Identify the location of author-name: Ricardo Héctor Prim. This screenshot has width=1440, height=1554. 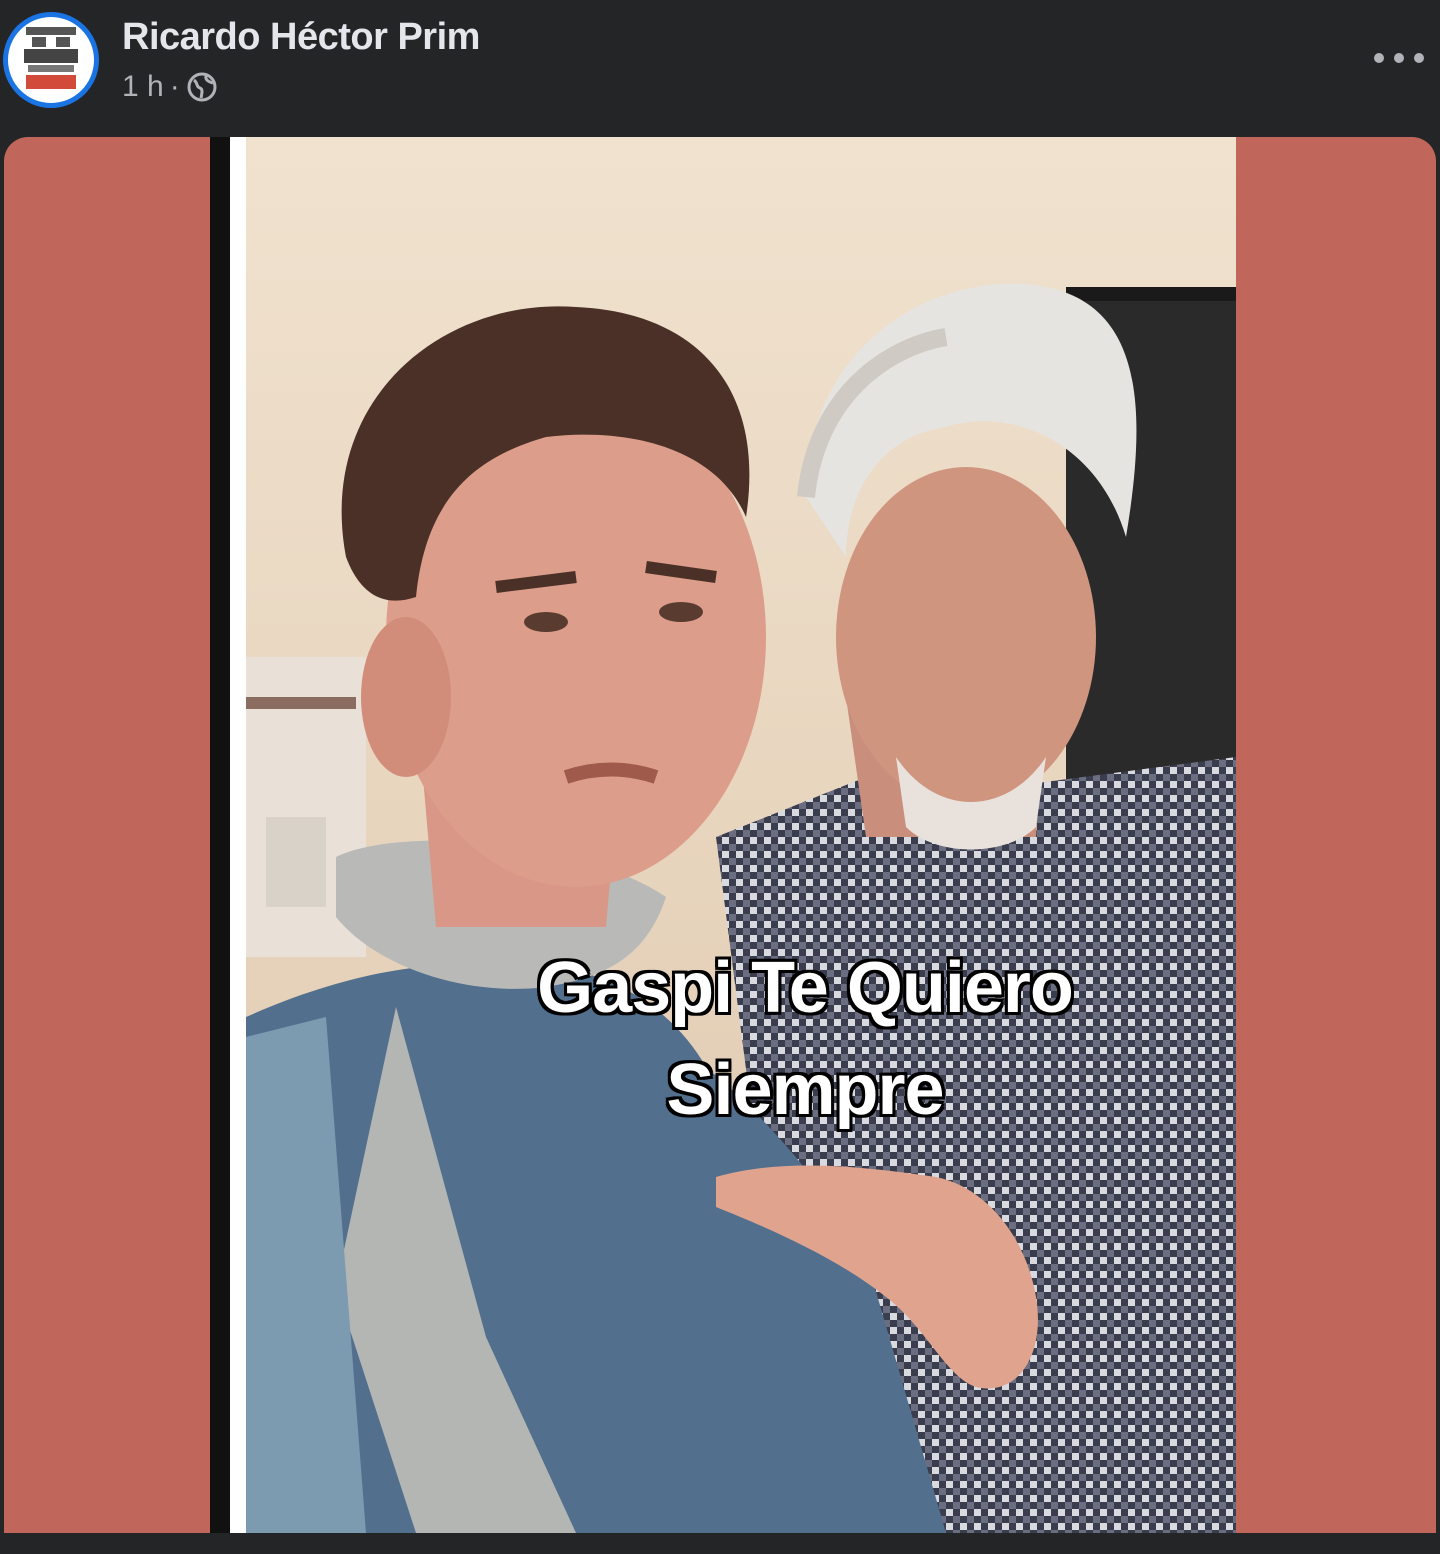
(301, 37).